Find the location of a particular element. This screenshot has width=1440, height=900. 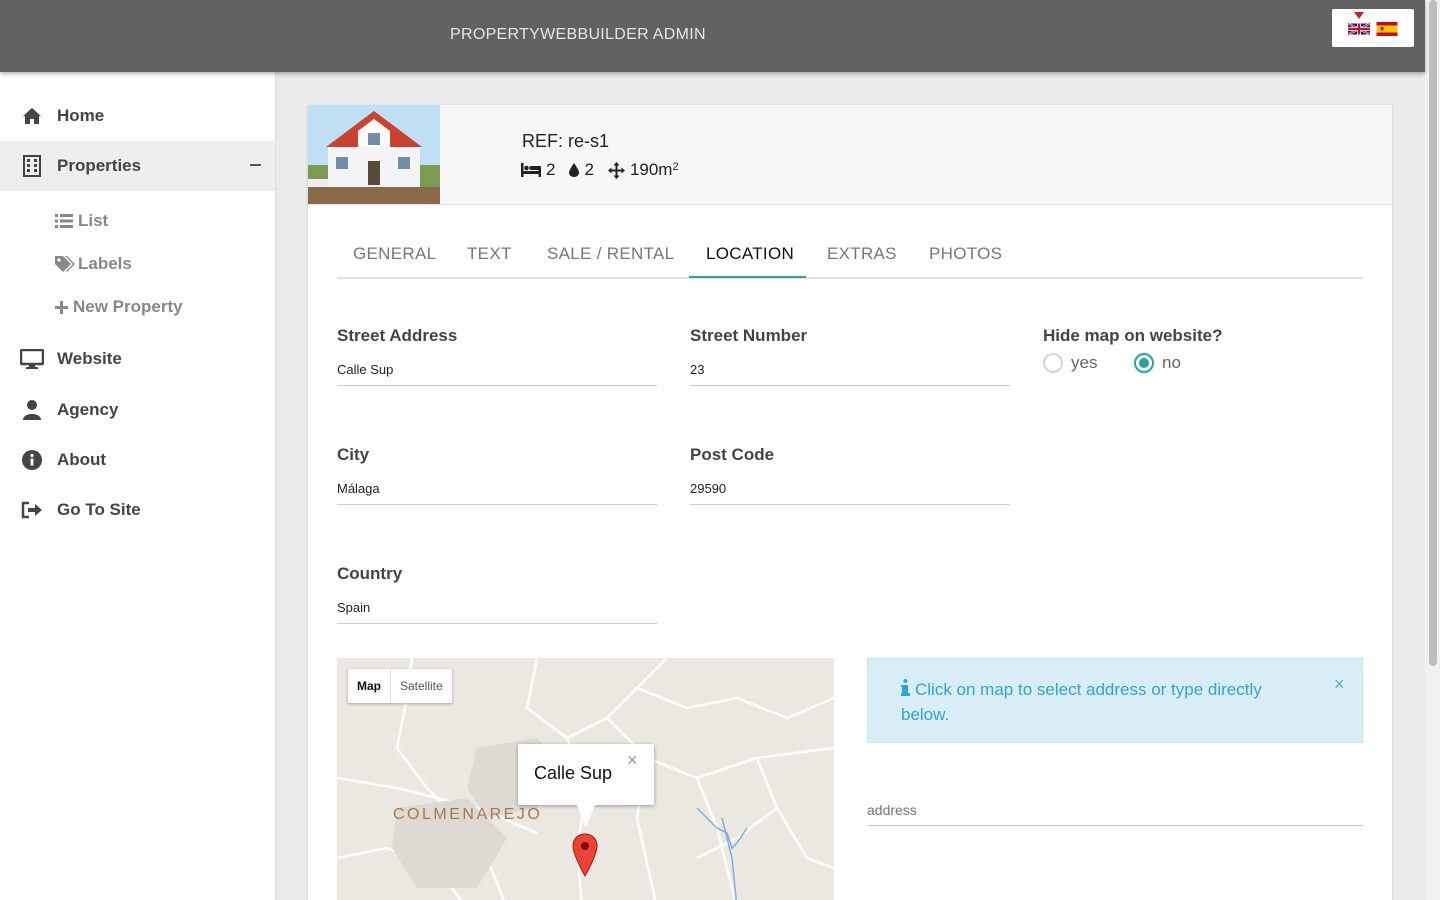

sidebar-item-label: Agency is located at coordinates (88, 409).